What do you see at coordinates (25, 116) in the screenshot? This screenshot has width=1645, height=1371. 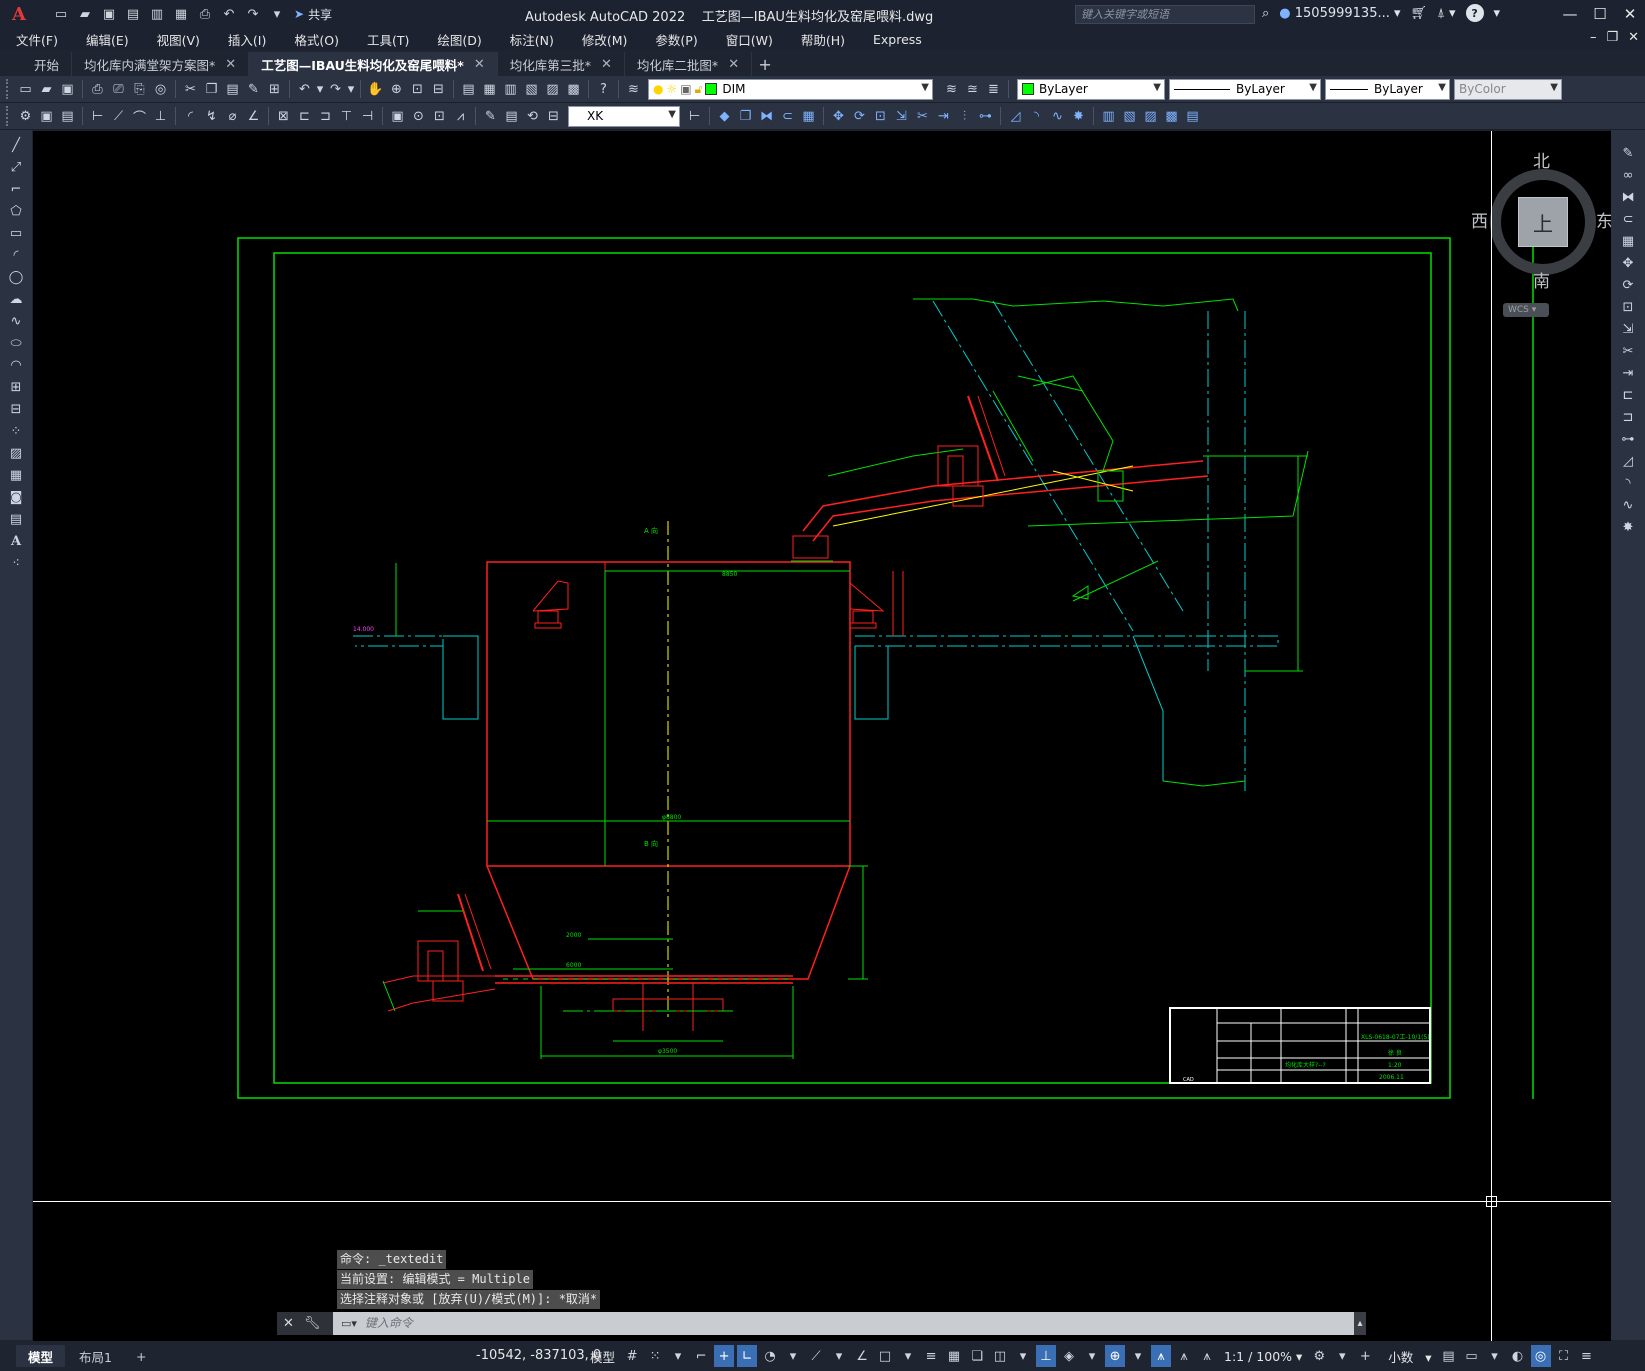 I see `workspace-icon: ⚙` at bounding box center [25, 116].